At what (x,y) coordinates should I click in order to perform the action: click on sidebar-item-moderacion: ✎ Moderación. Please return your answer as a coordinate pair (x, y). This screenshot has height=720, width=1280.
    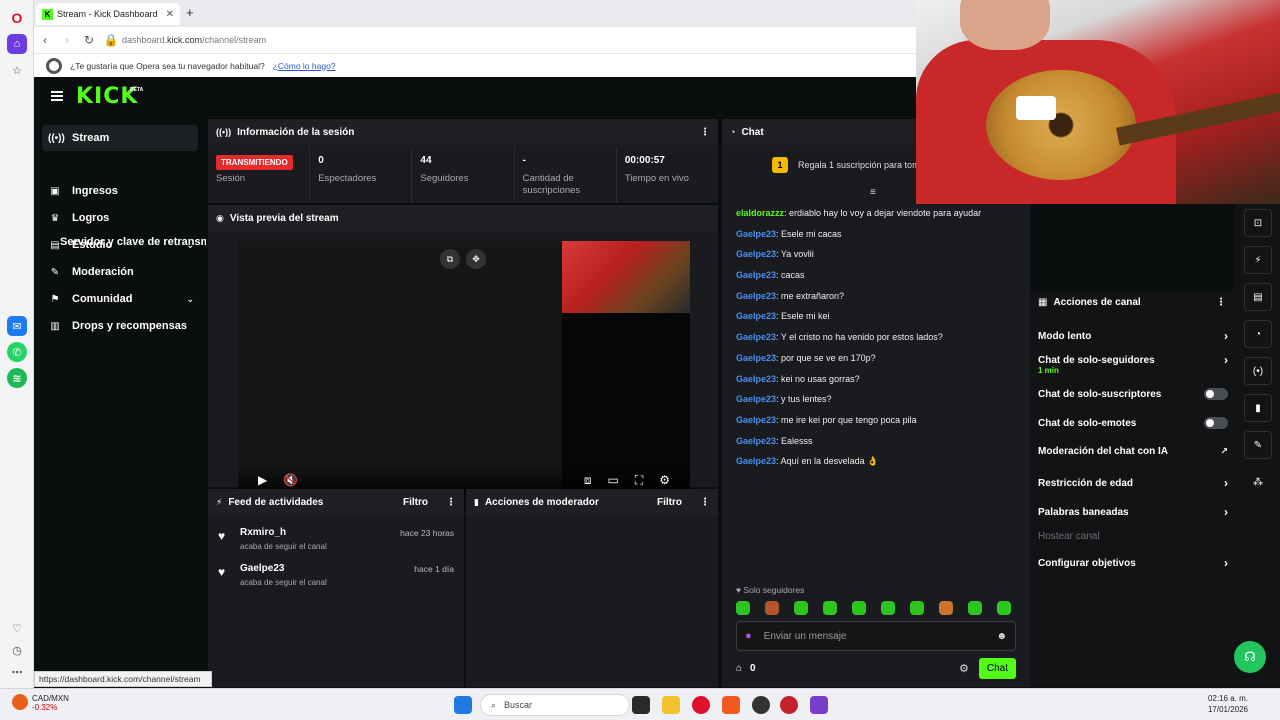
    Looking at the image, I should click on (120, 272).